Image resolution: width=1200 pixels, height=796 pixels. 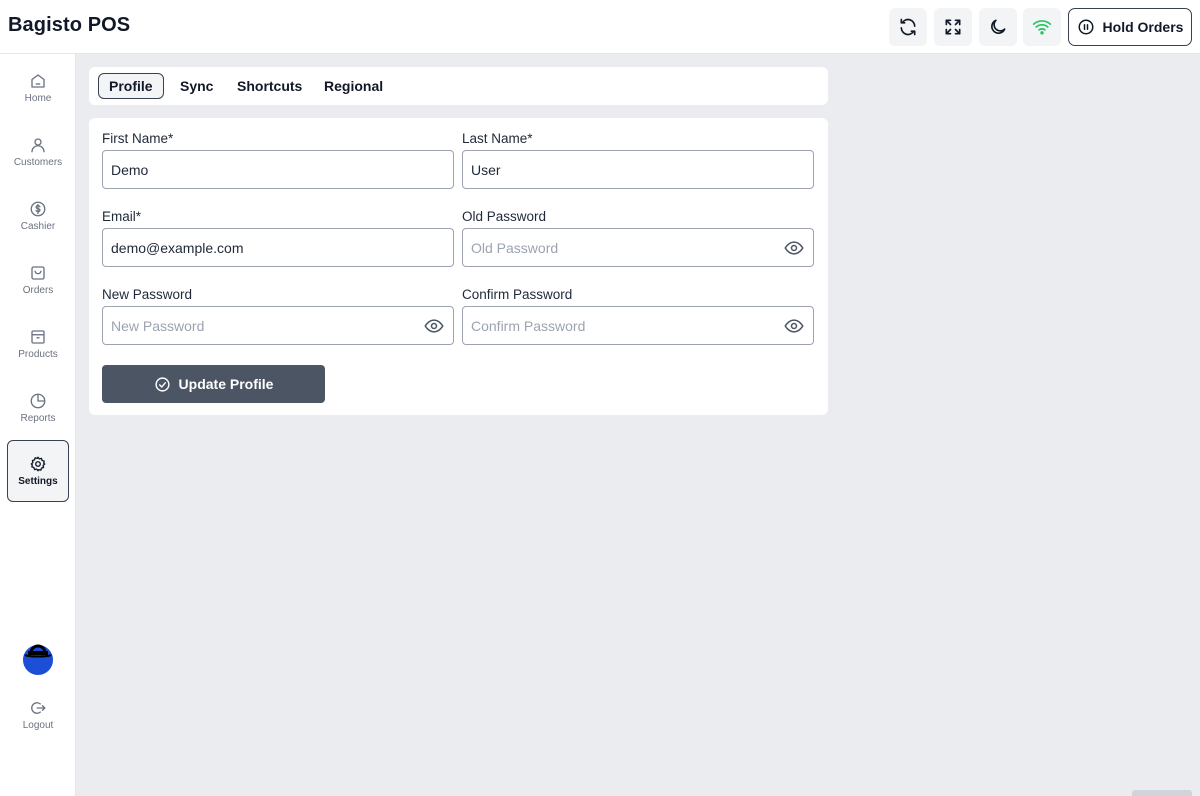 What do you see at coordinates (38, 659) in the screenshot?
I see `avatar` at bounding box center [38, 659].